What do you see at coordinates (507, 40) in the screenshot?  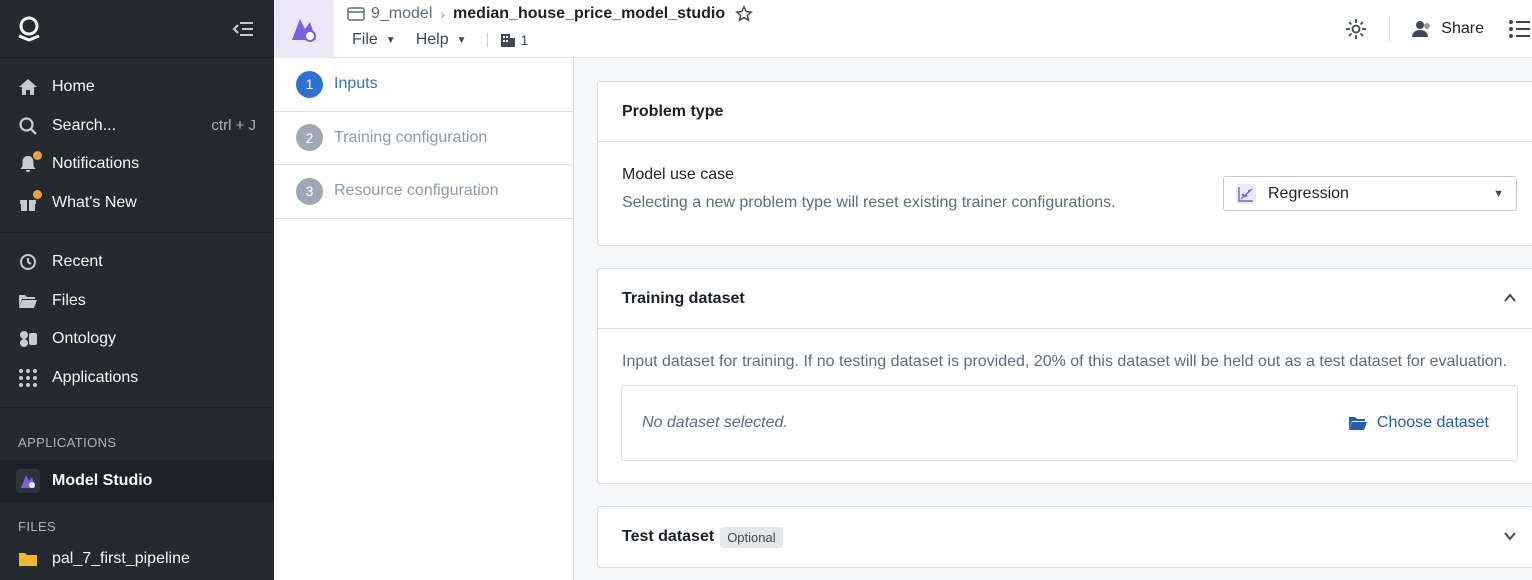 I see `building-icon` at bounding box center [507, 40].